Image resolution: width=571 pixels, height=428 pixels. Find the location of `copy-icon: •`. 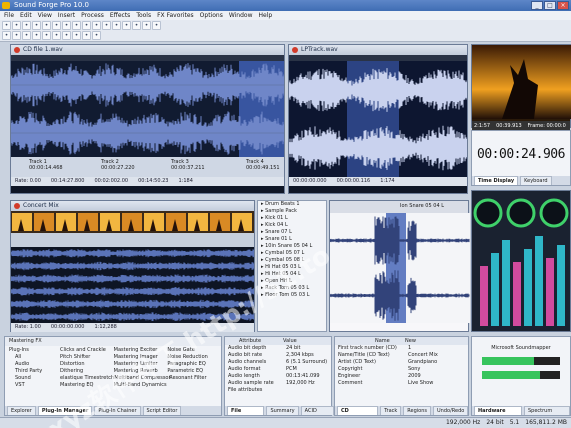

copy-icon: • is located at coordinates (46, 25).